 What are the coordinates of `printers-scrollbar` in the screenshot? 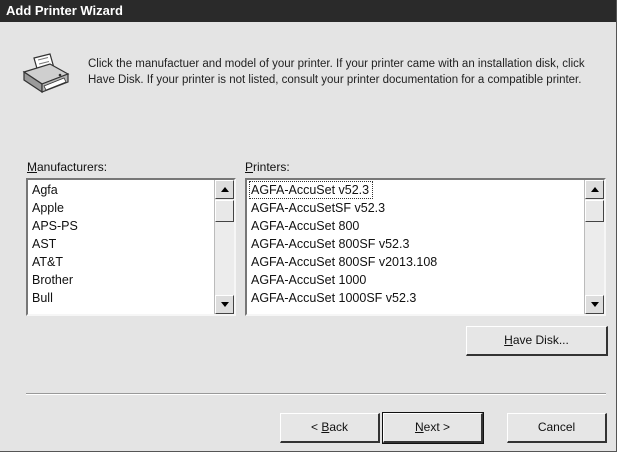 It's located at (594, 247).